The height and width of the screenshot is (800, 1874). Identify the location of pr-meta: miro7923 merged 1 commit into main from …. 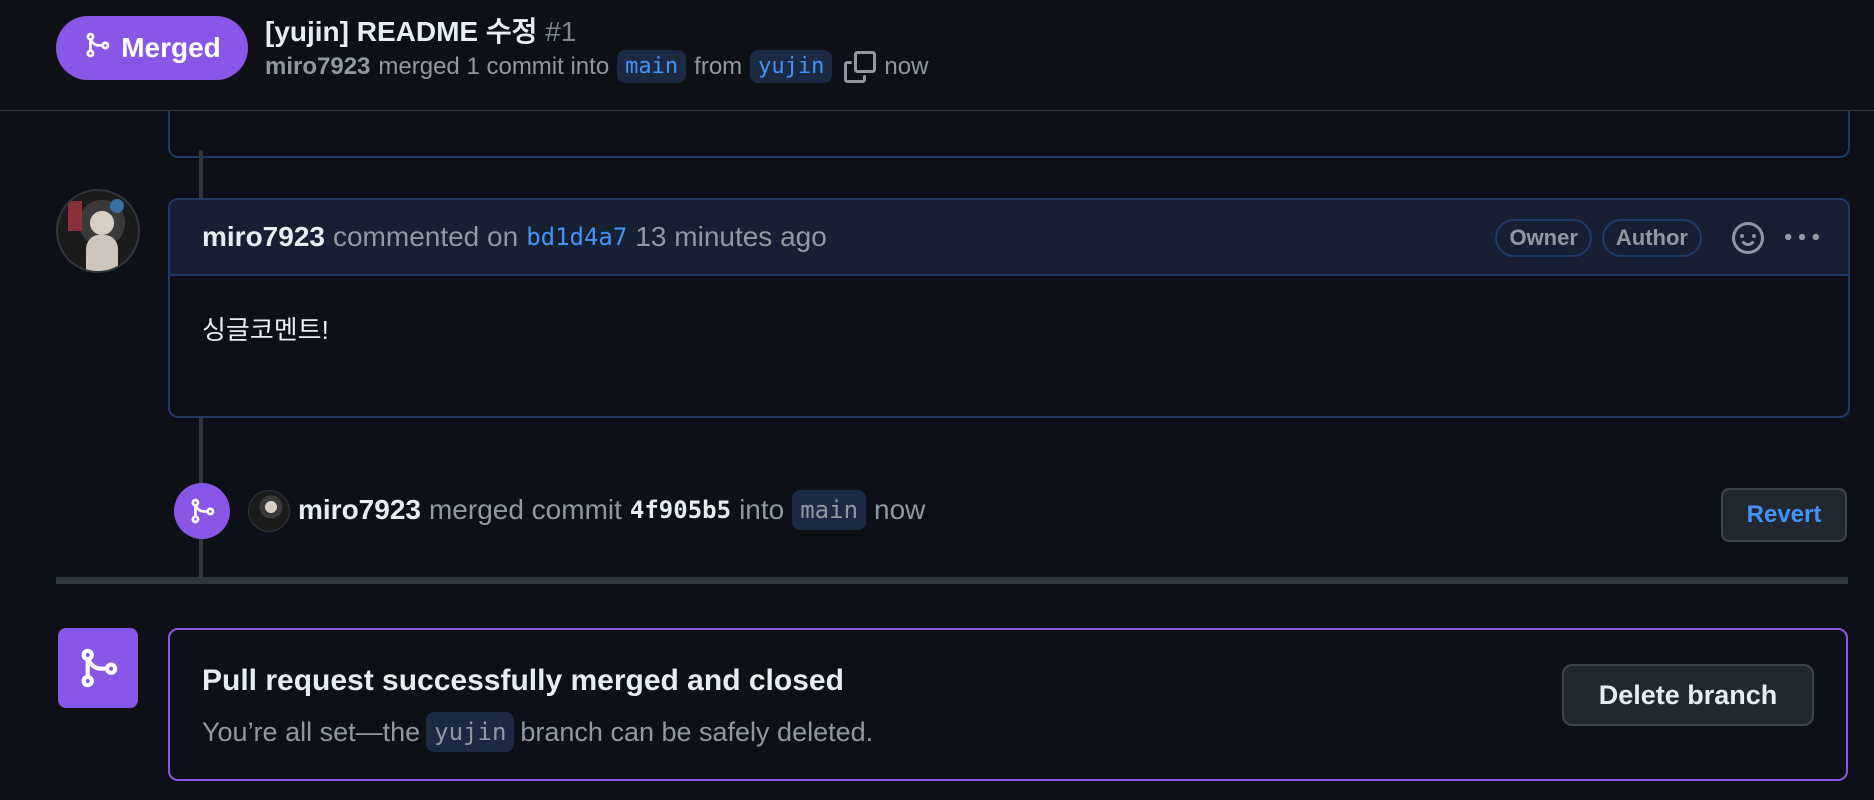
(596, 66).